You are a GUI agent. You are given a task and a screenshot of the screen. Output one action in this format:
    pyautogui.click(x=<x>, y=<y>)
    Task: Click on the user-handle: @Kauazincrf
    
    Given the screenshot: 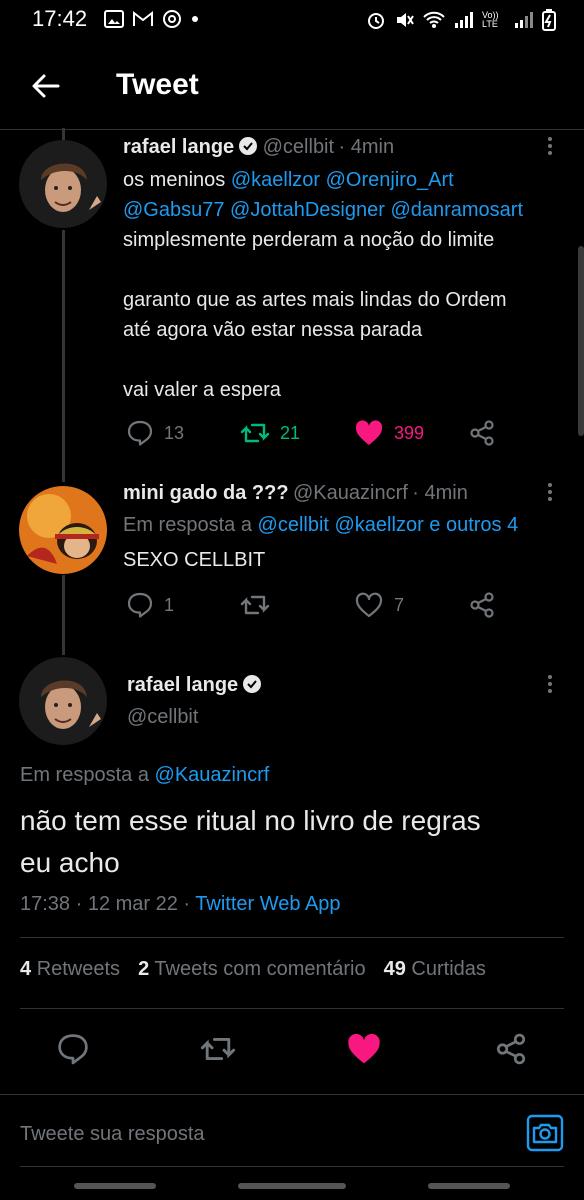 What is the action you would take?
    pyautogui.click(x=350, y=493)
    